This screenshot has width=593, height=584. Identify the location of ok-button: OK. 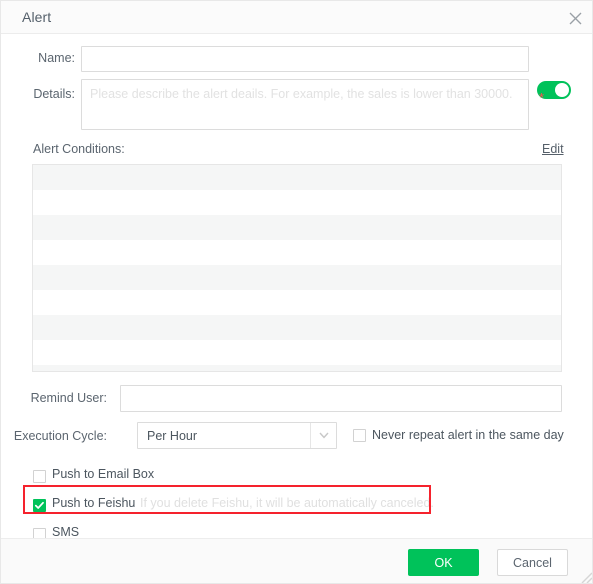
(443, 562).